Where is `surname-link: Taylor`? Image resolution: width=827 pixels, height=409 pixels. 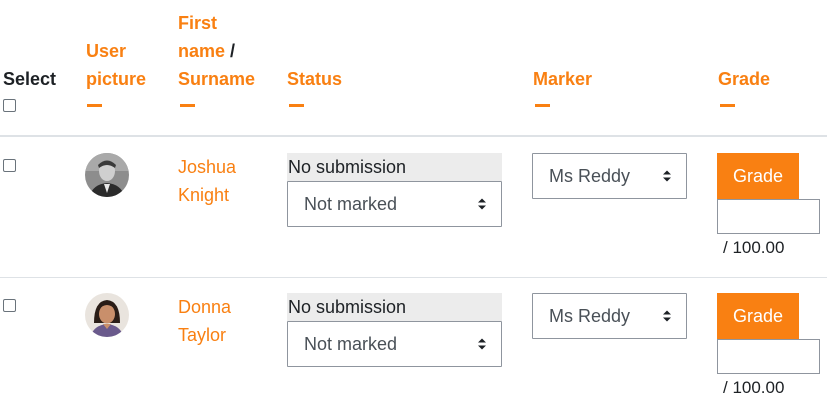 surname-link: Taylor is located at coordinates (202, 335).